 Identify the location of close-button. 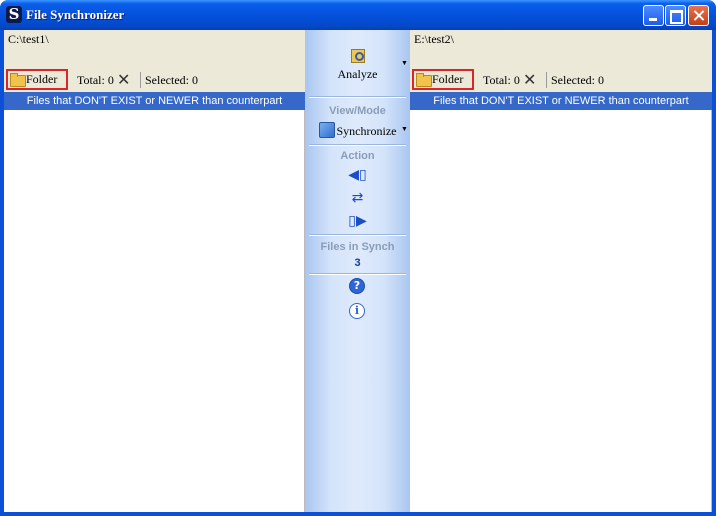
(698, 15).